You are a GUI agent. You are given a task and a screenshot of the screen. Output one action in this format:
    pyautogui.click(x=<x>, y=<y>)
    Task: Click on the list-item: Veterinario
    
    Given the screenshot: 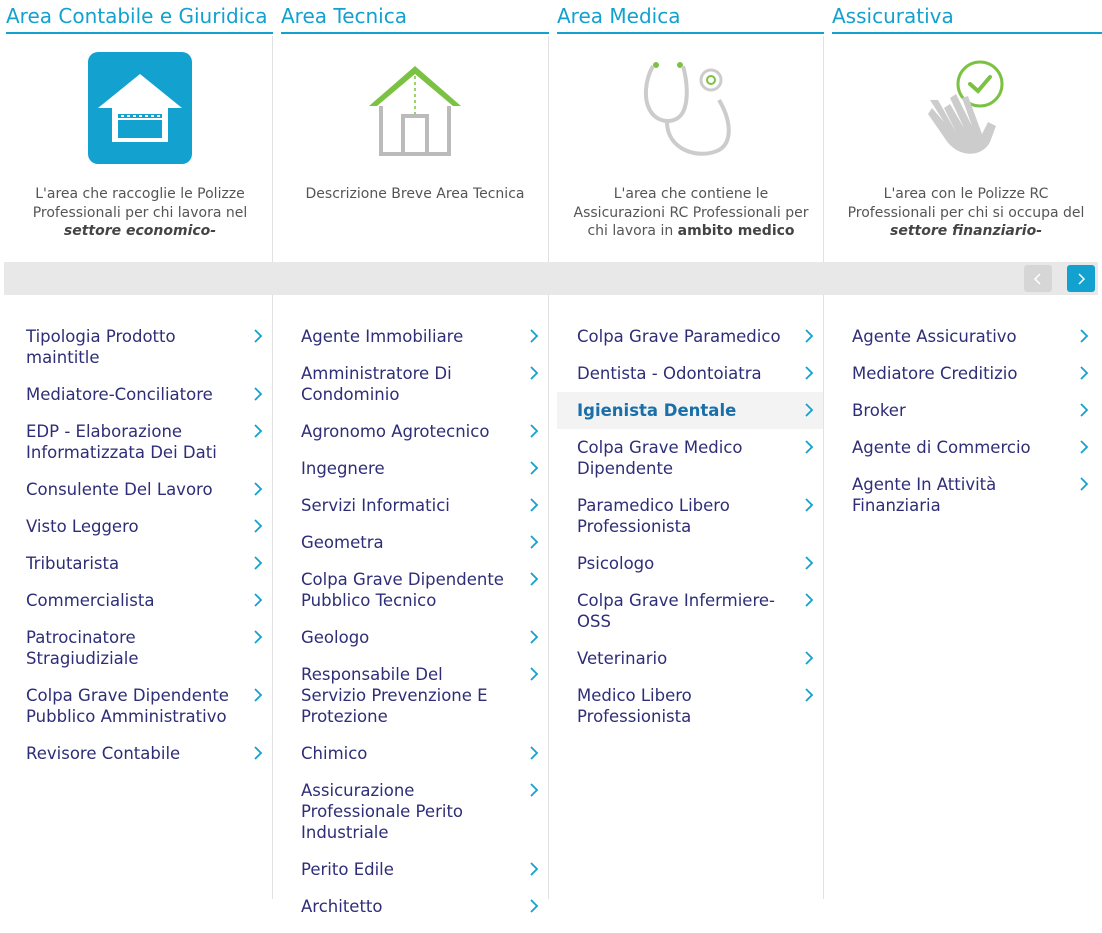 What is the action you would take?
    pyautogui.click(x=690, y=658)
    